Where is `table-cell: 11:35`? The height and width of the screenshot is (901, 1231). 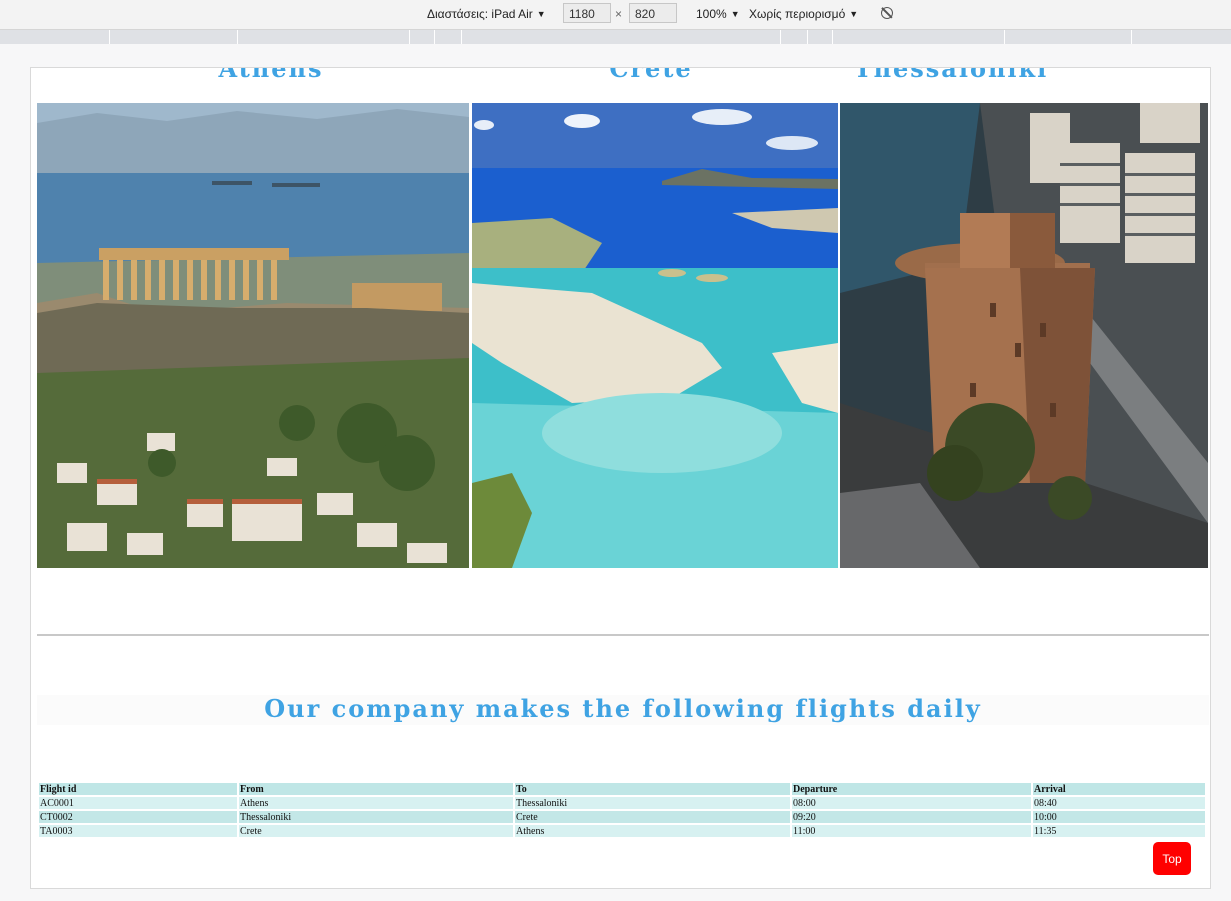
table-cell: 11:35 is located at coordinates (1119, 831).